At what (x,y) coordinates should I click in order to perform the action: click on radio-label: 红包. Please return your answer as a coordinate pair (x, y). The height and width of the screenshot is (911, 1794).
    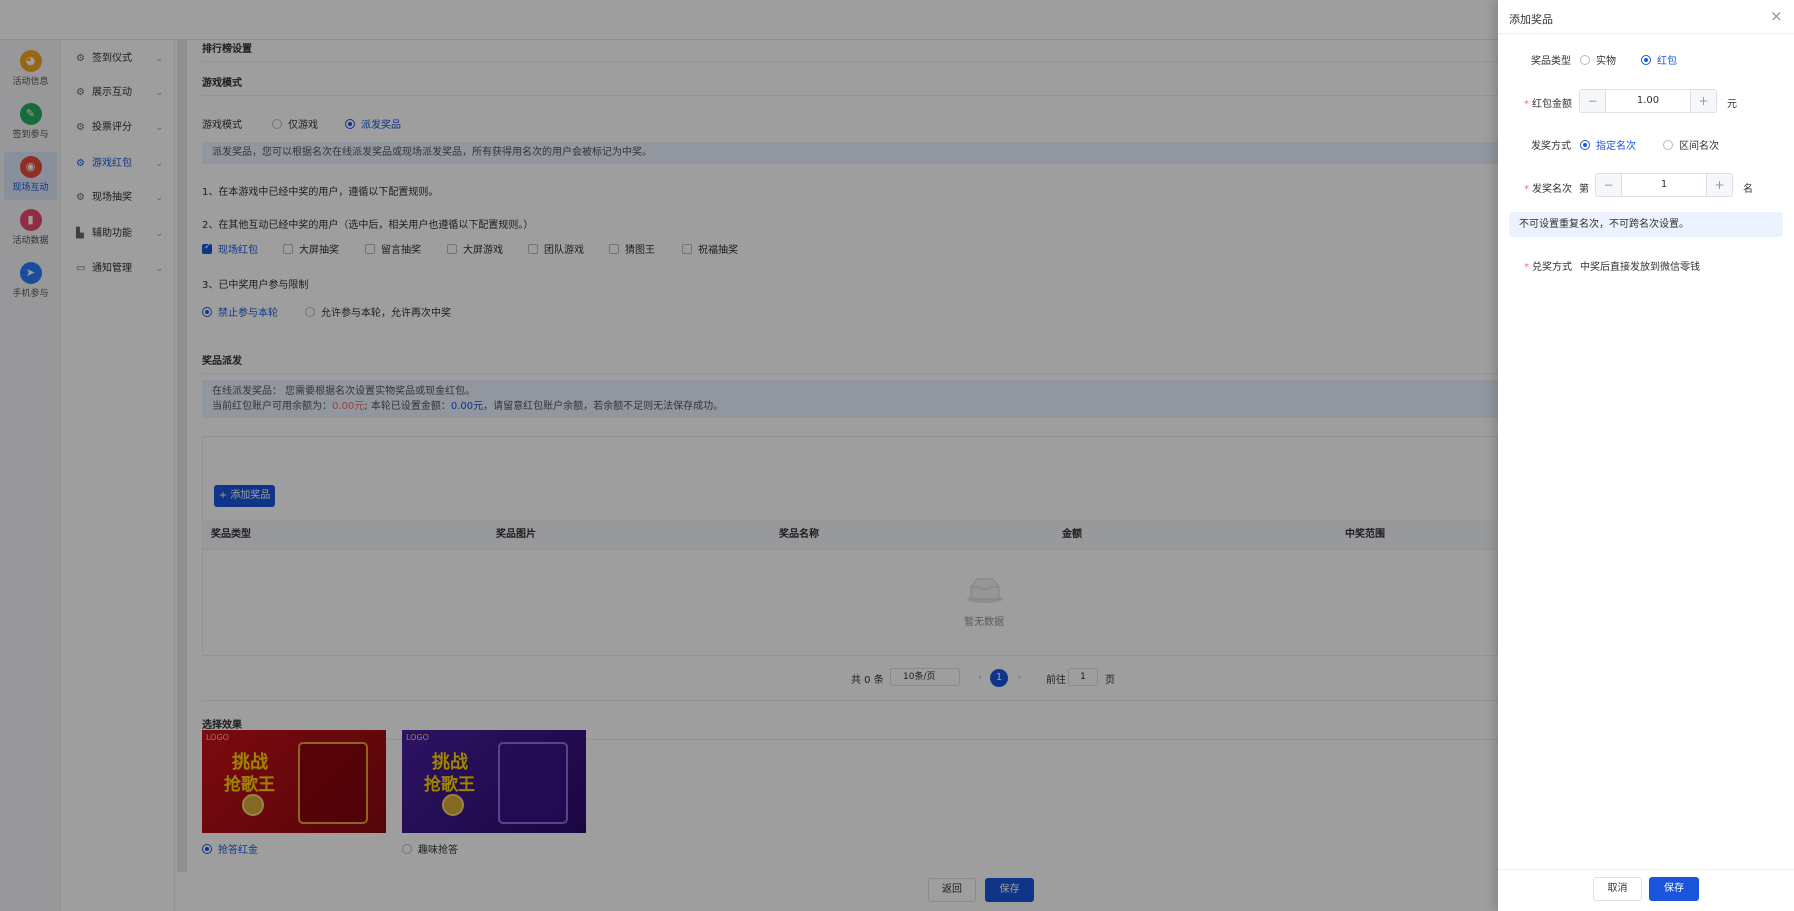
    Looking at the image, I should click on (1667, 61).